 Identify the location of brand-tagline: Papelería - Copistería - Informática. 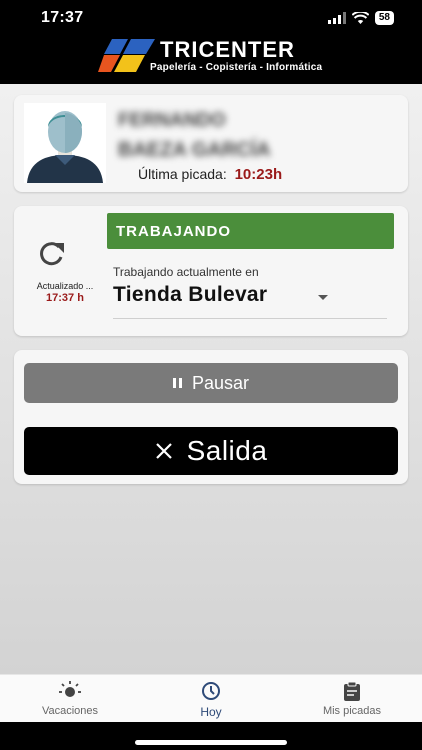
(236, 67).